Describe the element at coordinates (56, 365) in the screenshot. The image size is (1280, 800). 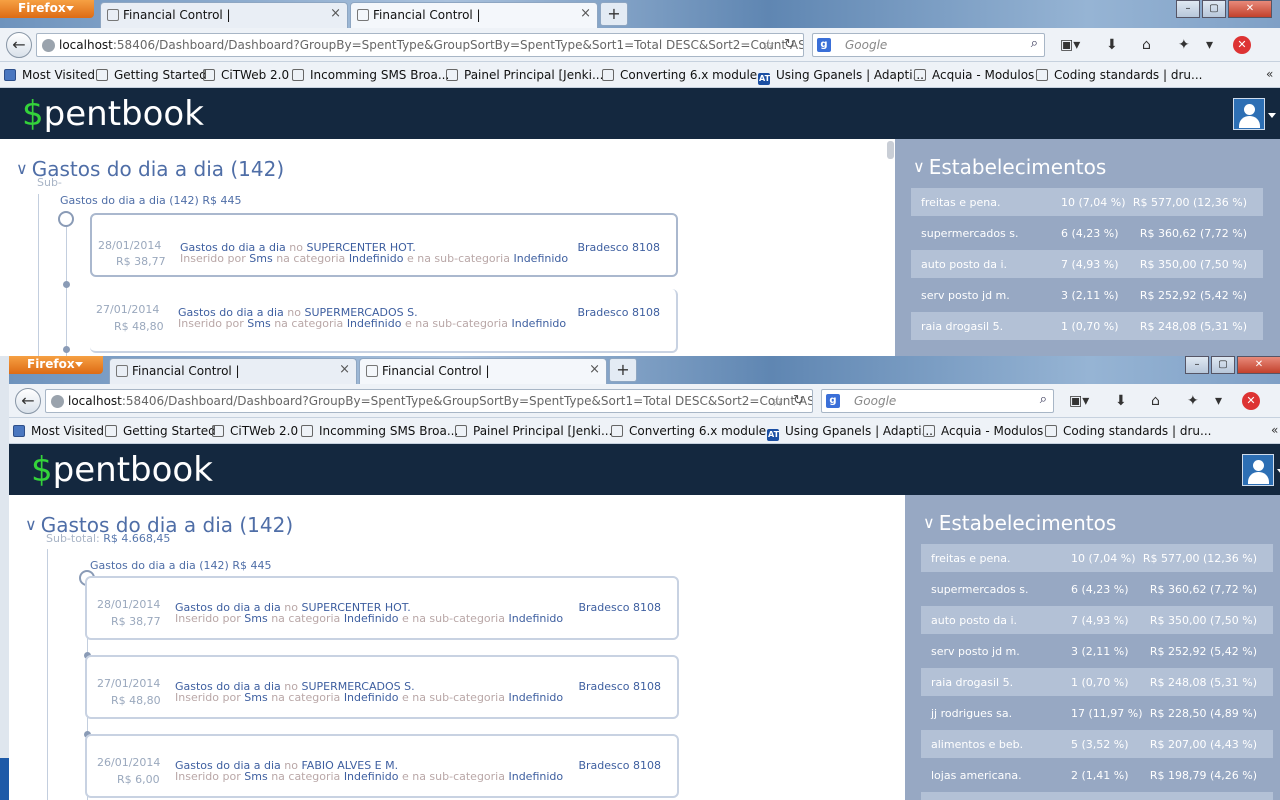
I see `firefox-menu-button: Firefox` at that location.